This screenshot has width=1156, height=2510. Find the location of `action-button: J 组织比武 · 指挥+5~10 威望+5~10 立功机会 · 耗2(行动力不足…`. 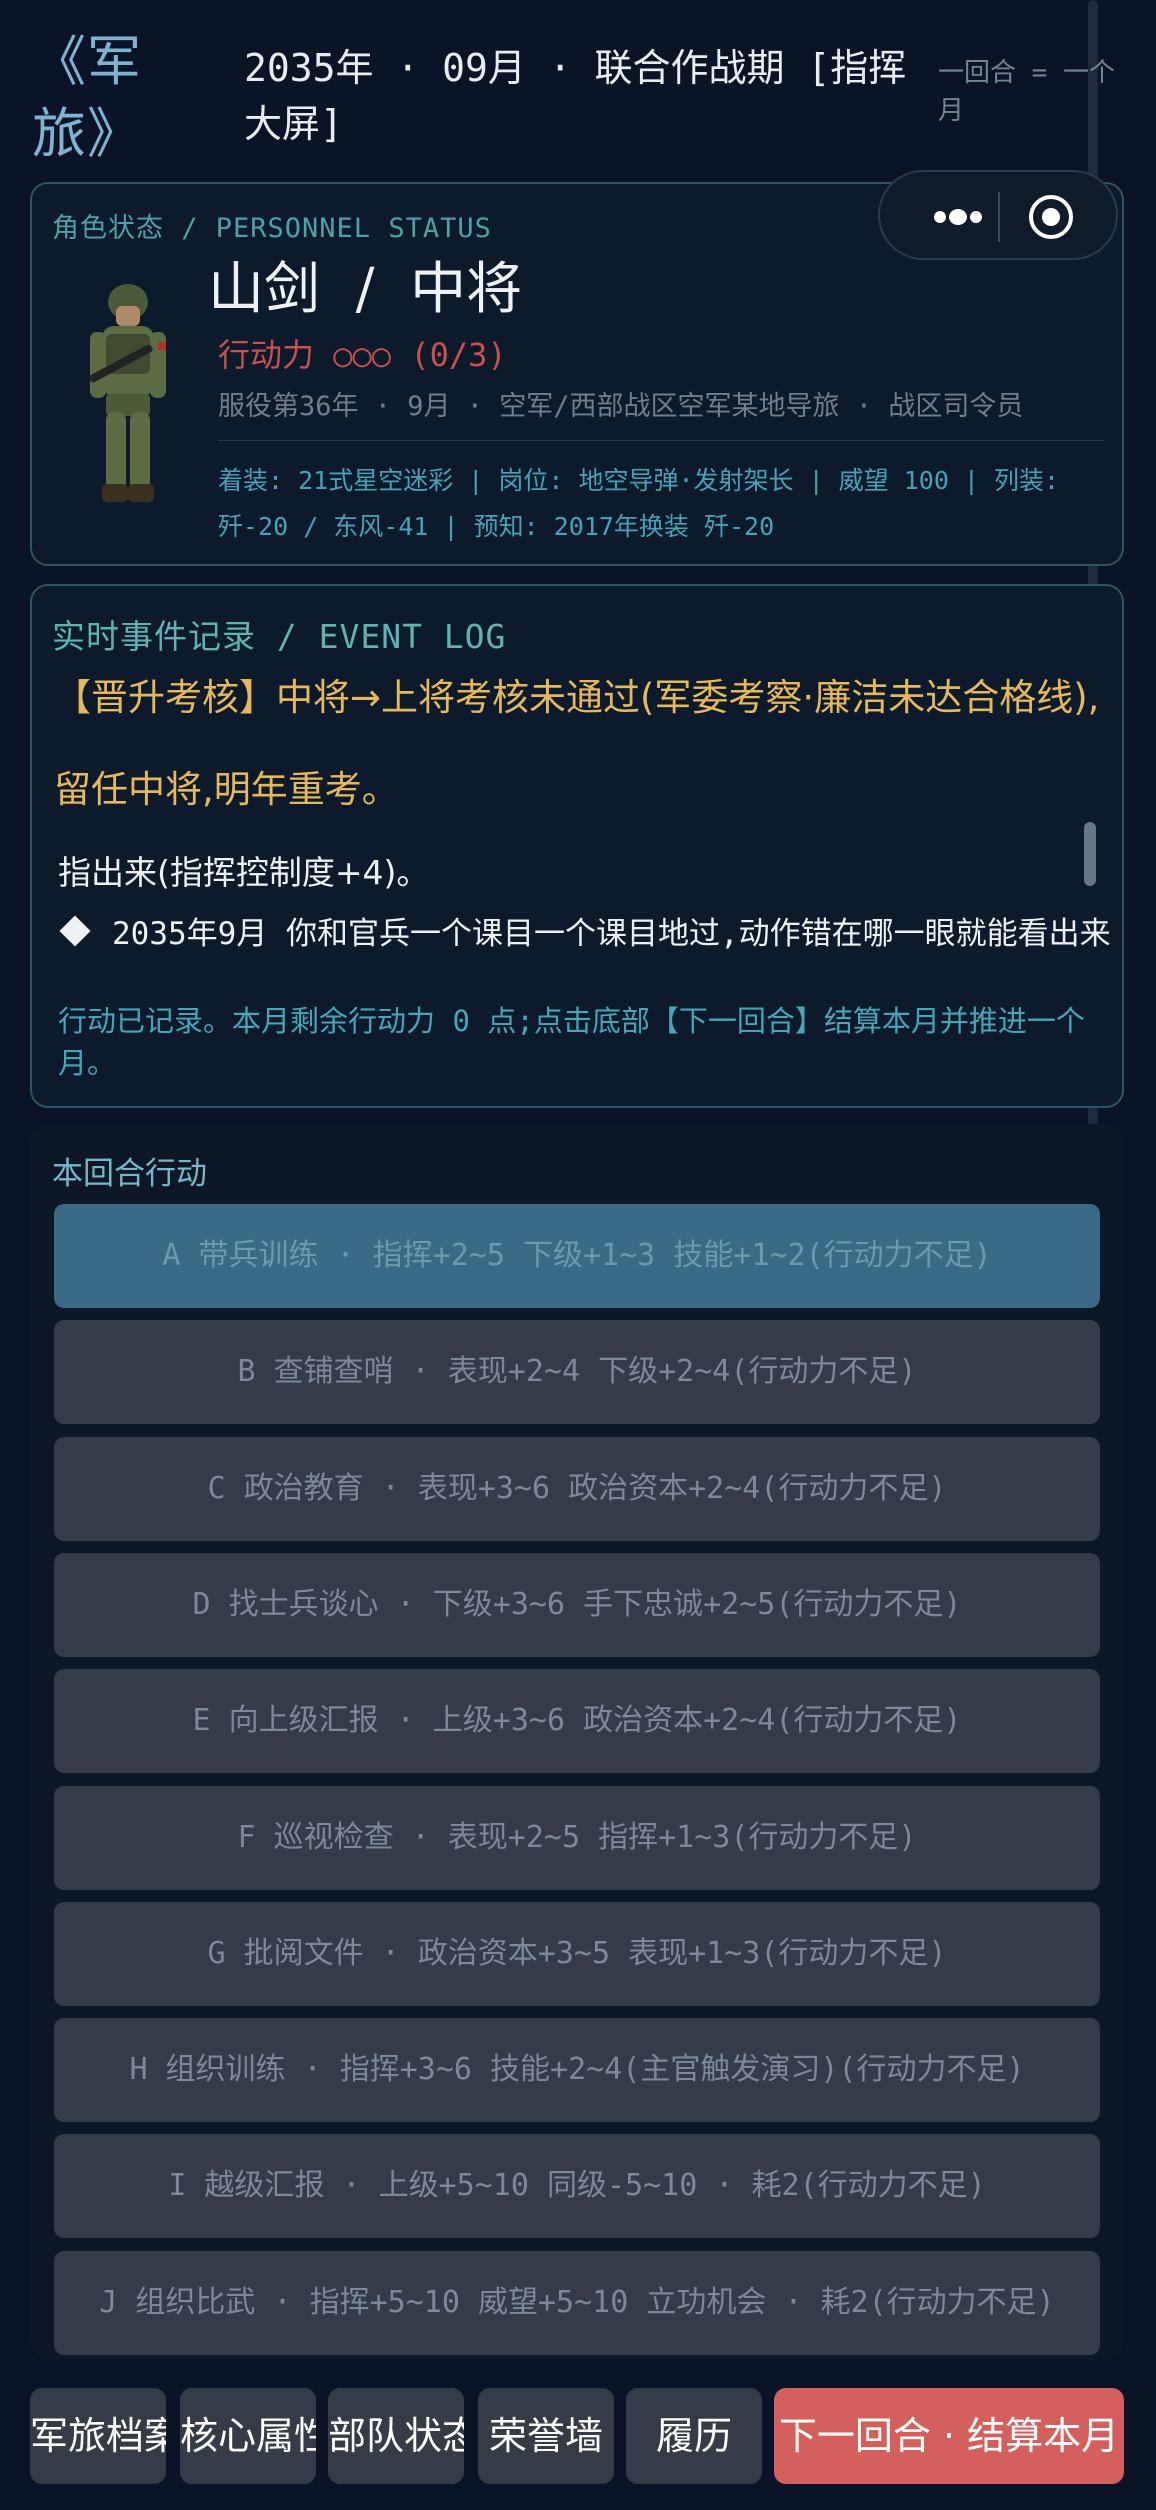

action-button: J 组织比武 · 指挥+5~10 威望+5~10 立功机会 · 耗2(行动力不足… is located at coordinates (577, 2302).